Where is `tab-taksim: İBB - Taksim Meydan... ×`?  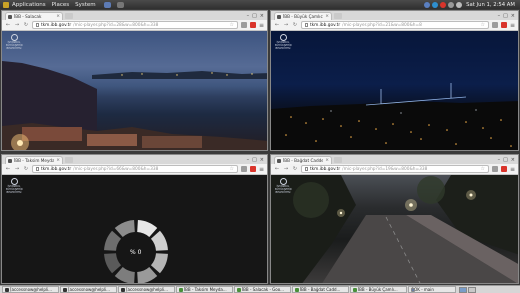 tab-taksim: İBB - Taksim Meydan... × is located at coordinates (34, 160).